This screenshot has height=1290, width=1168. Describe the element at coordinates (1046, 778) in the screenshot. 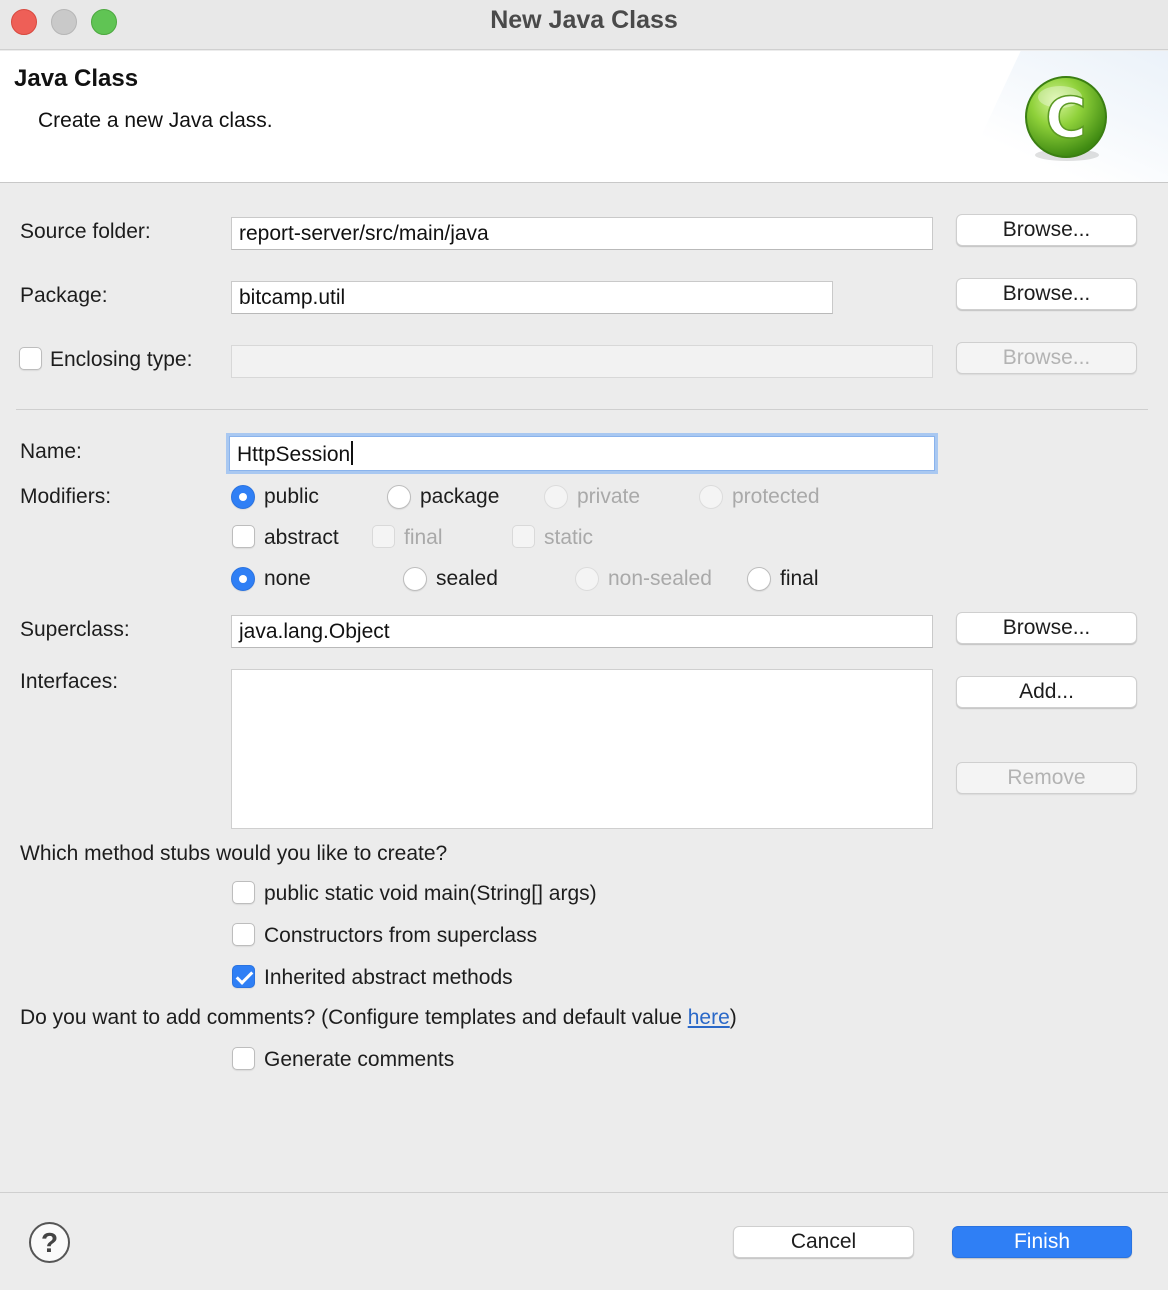

I see `remove-interface-button: Remove` at that location.